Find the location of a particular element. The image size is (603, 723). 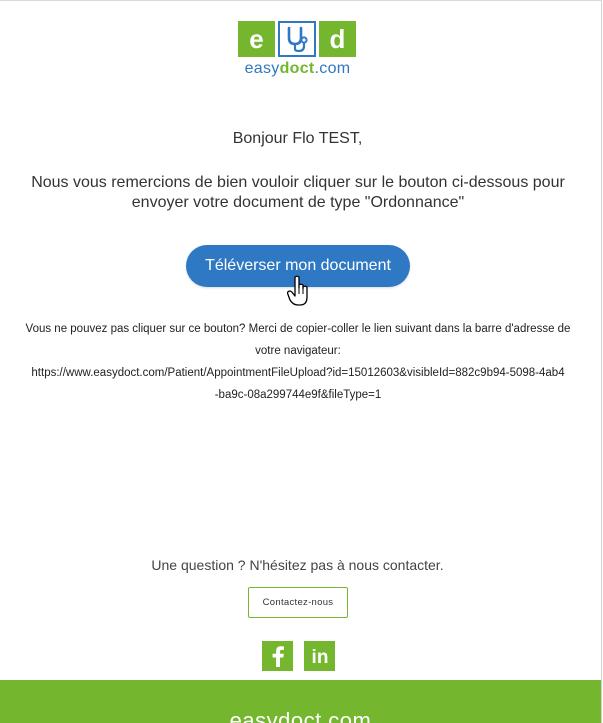

linkedin-icon: in is located at coordinates (319, 656).